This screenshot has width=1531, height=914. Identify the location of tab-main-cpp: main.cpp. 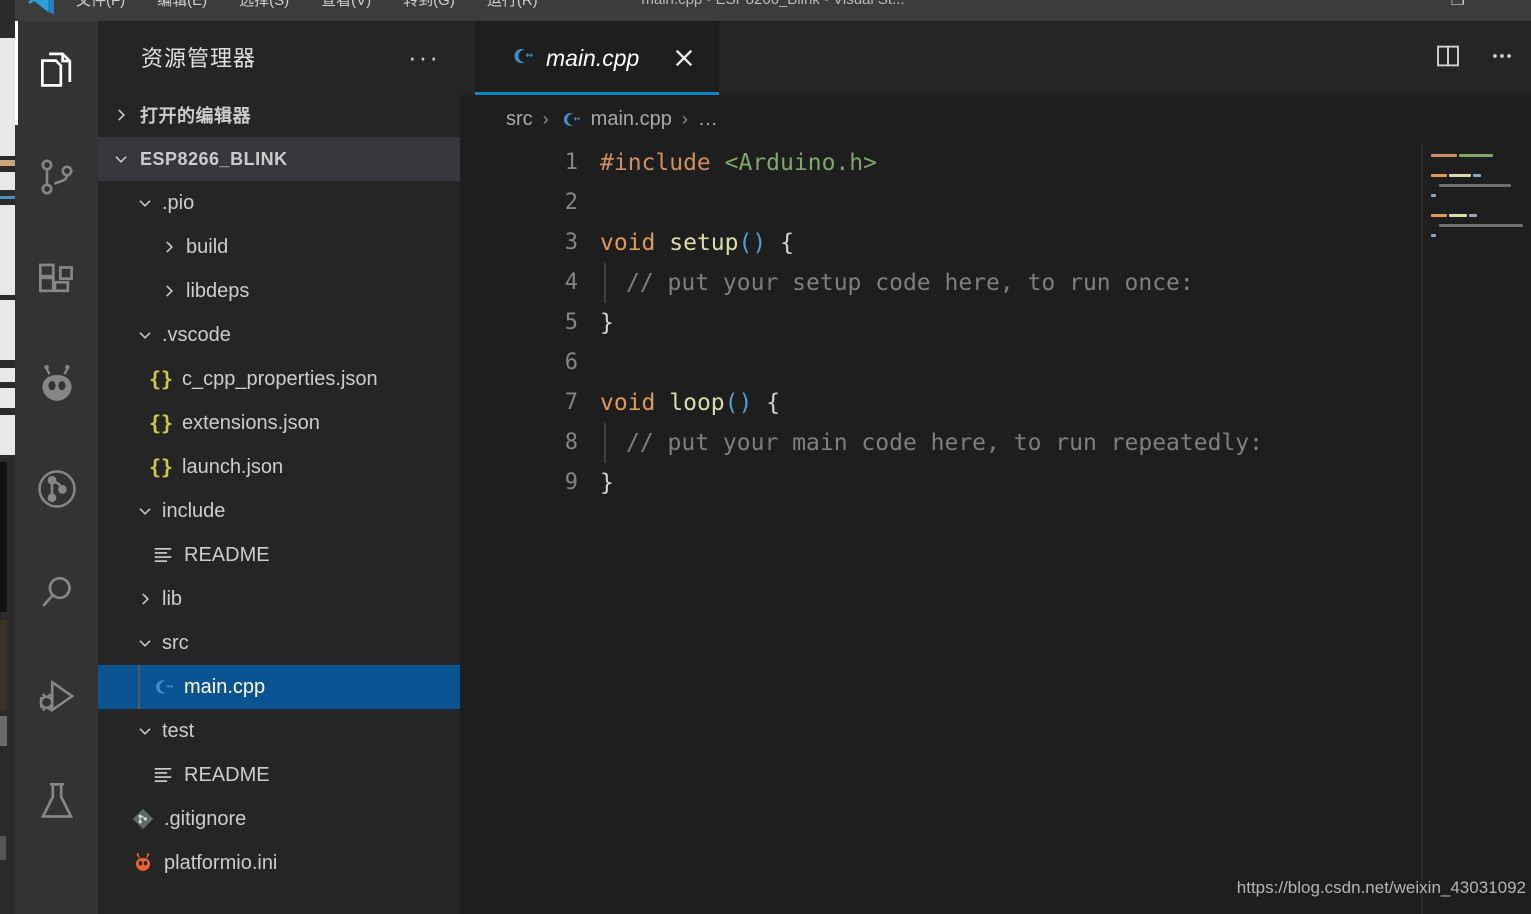
(597, 58).